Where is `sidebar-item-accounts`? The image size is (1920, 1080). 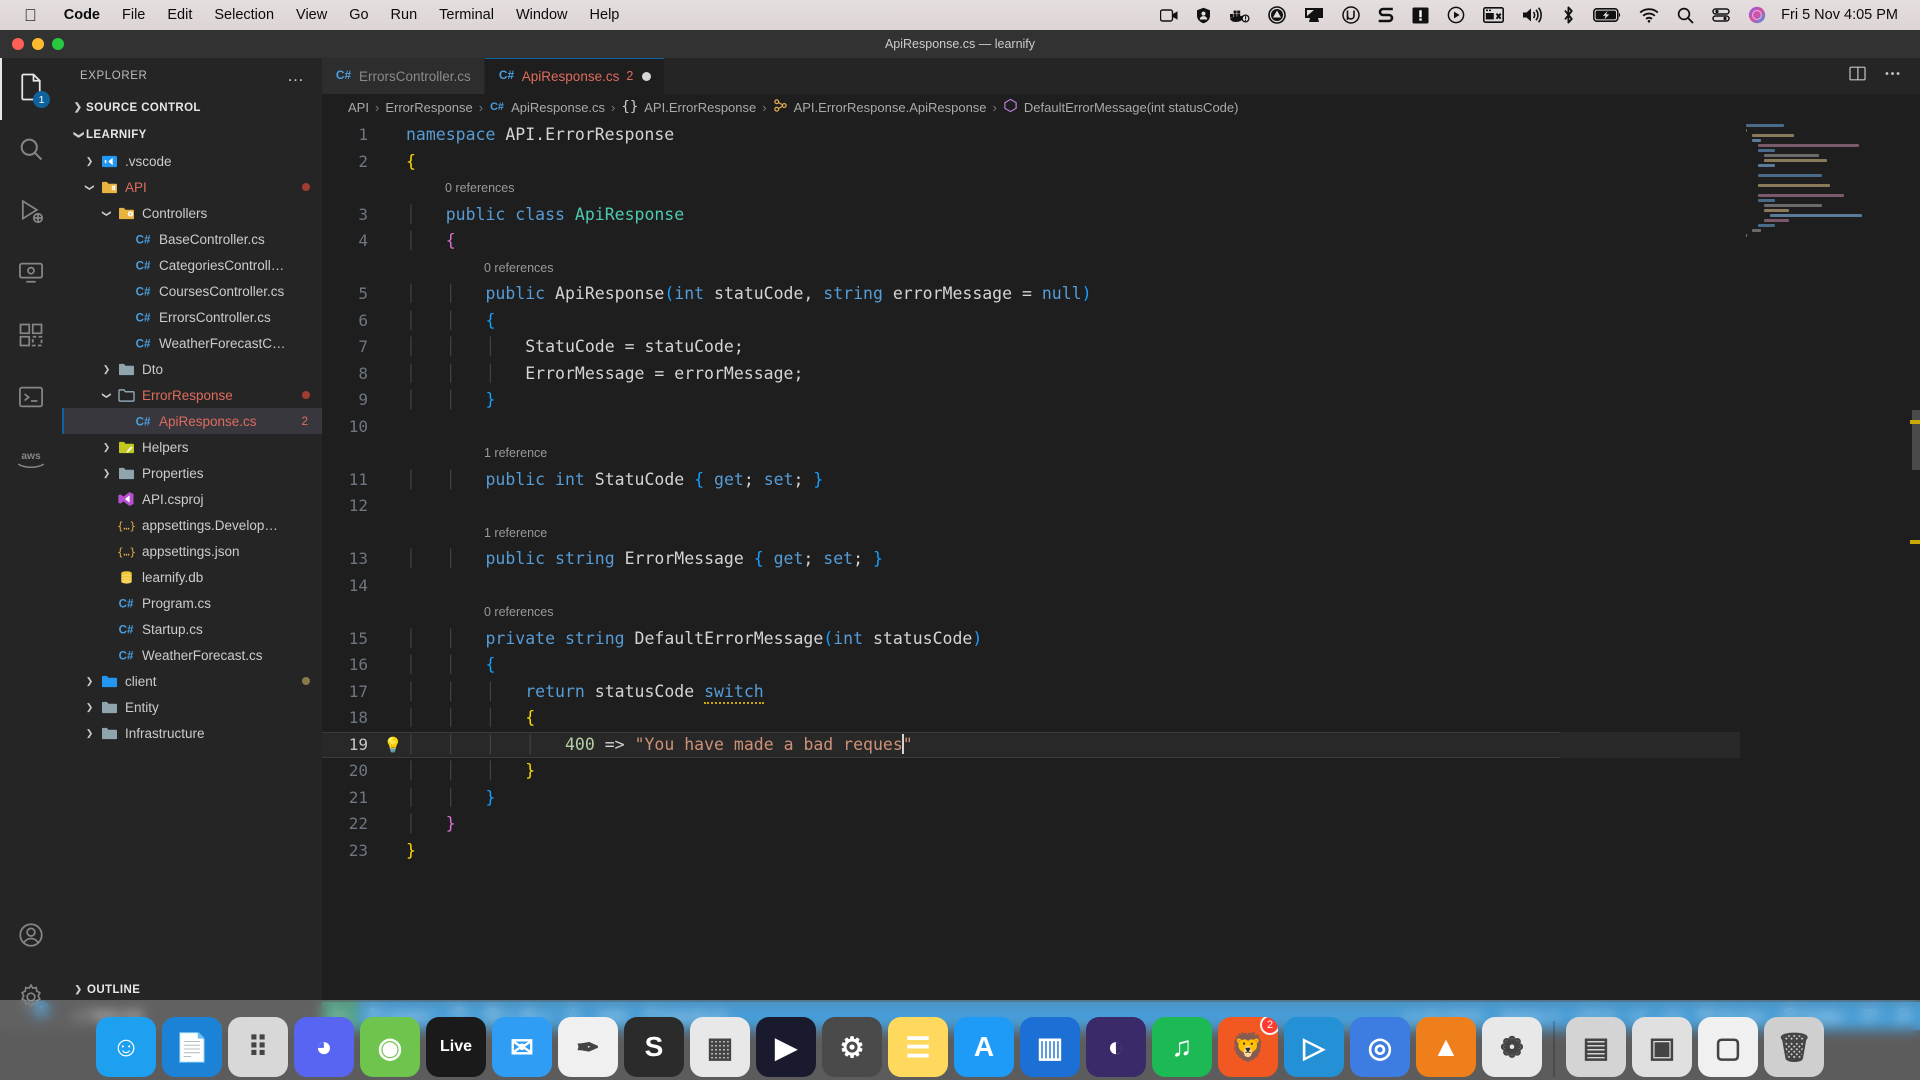
sidebar-item-accounts is located at coordinates (31, 937).